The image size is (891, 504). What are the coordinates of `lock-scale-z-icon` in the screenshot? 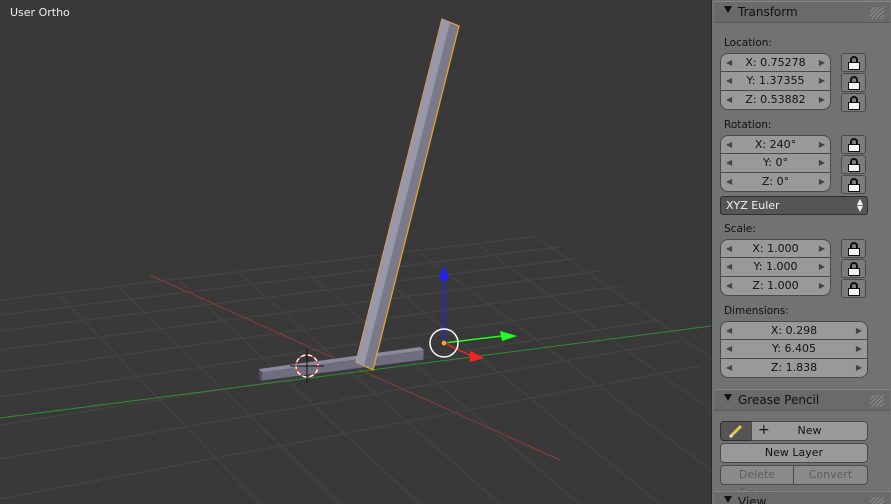 It's located at (853, 288).